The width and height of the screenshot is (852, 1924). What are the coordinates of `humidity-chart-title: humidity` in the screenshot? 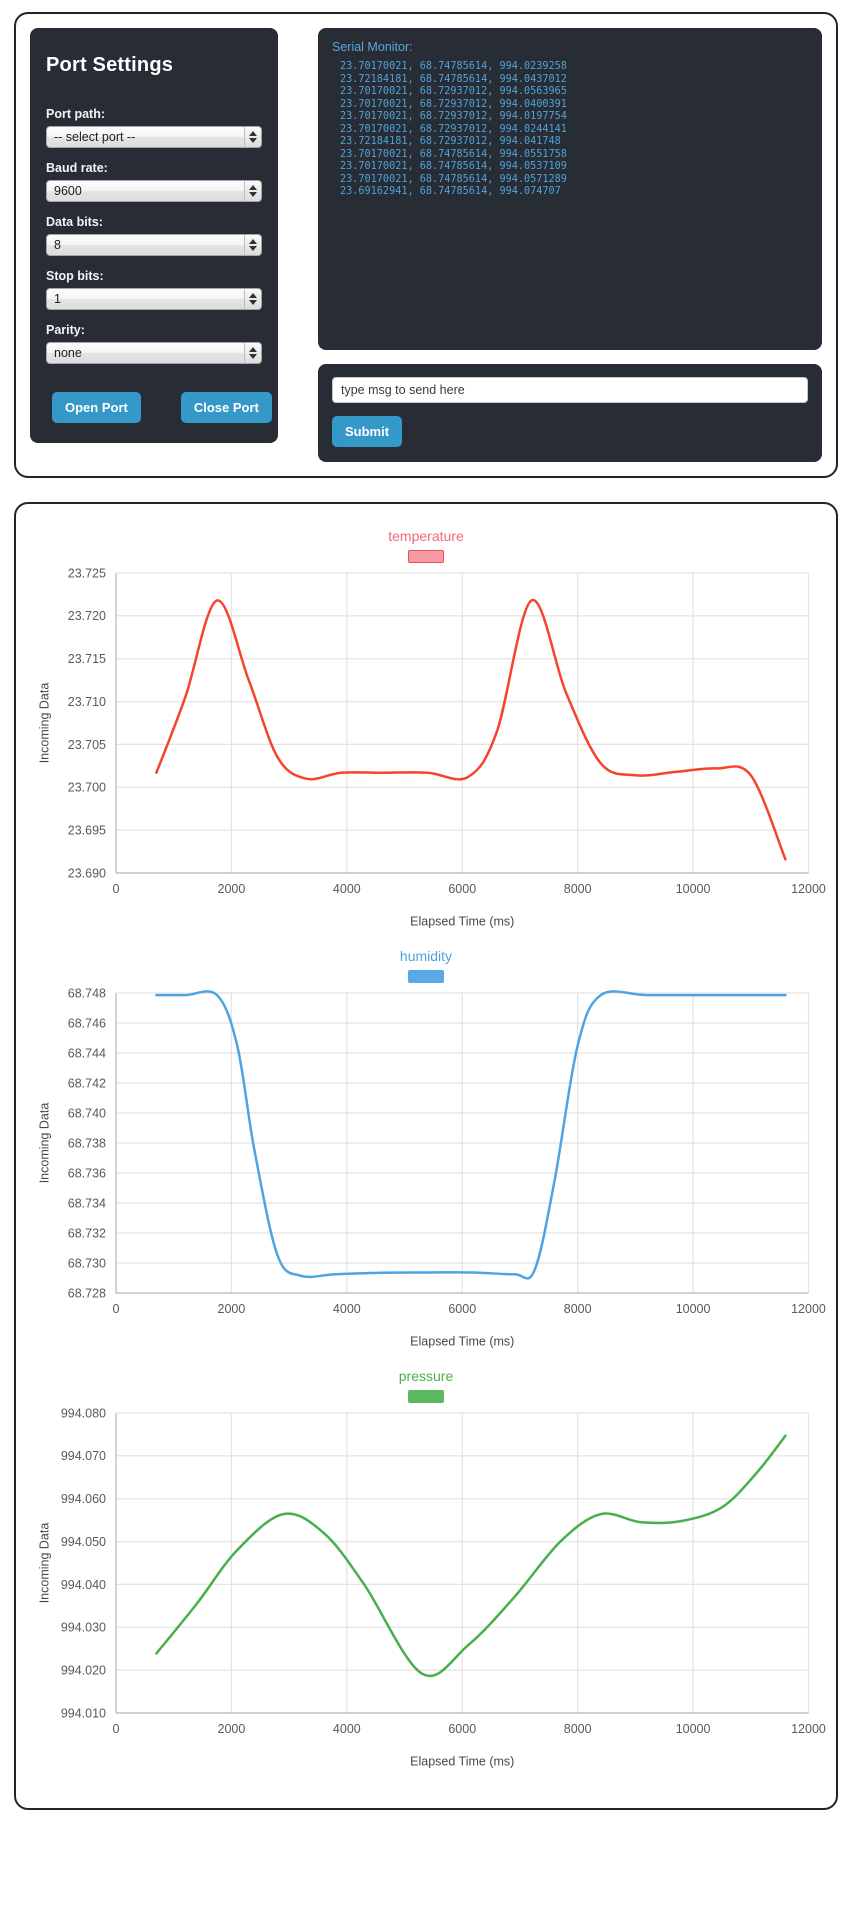 It's located at (426, 956).